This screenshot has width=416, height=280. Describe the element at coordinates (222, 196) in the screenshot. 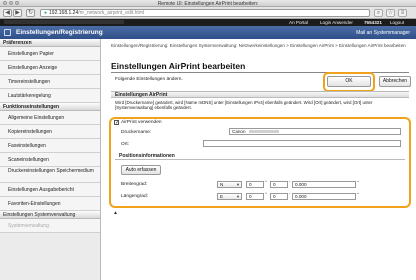

I see `longitude-direction-value: E` at that location.